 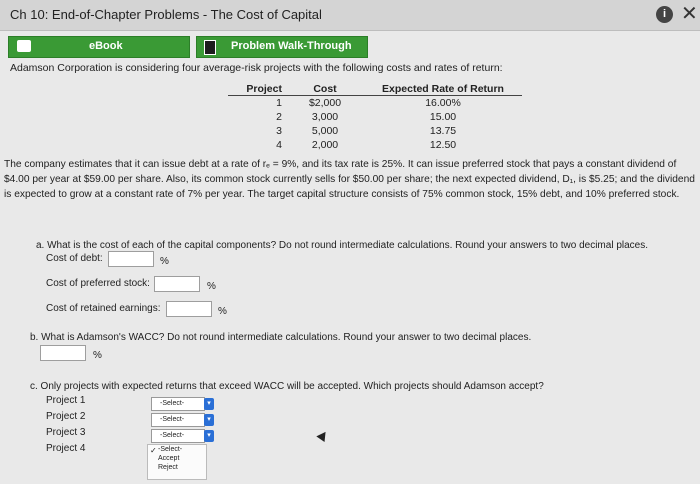 What do you see at coordinates (257, 89) in the screenshot?
I see `header-project: Project` at bounding box center [257, 89].